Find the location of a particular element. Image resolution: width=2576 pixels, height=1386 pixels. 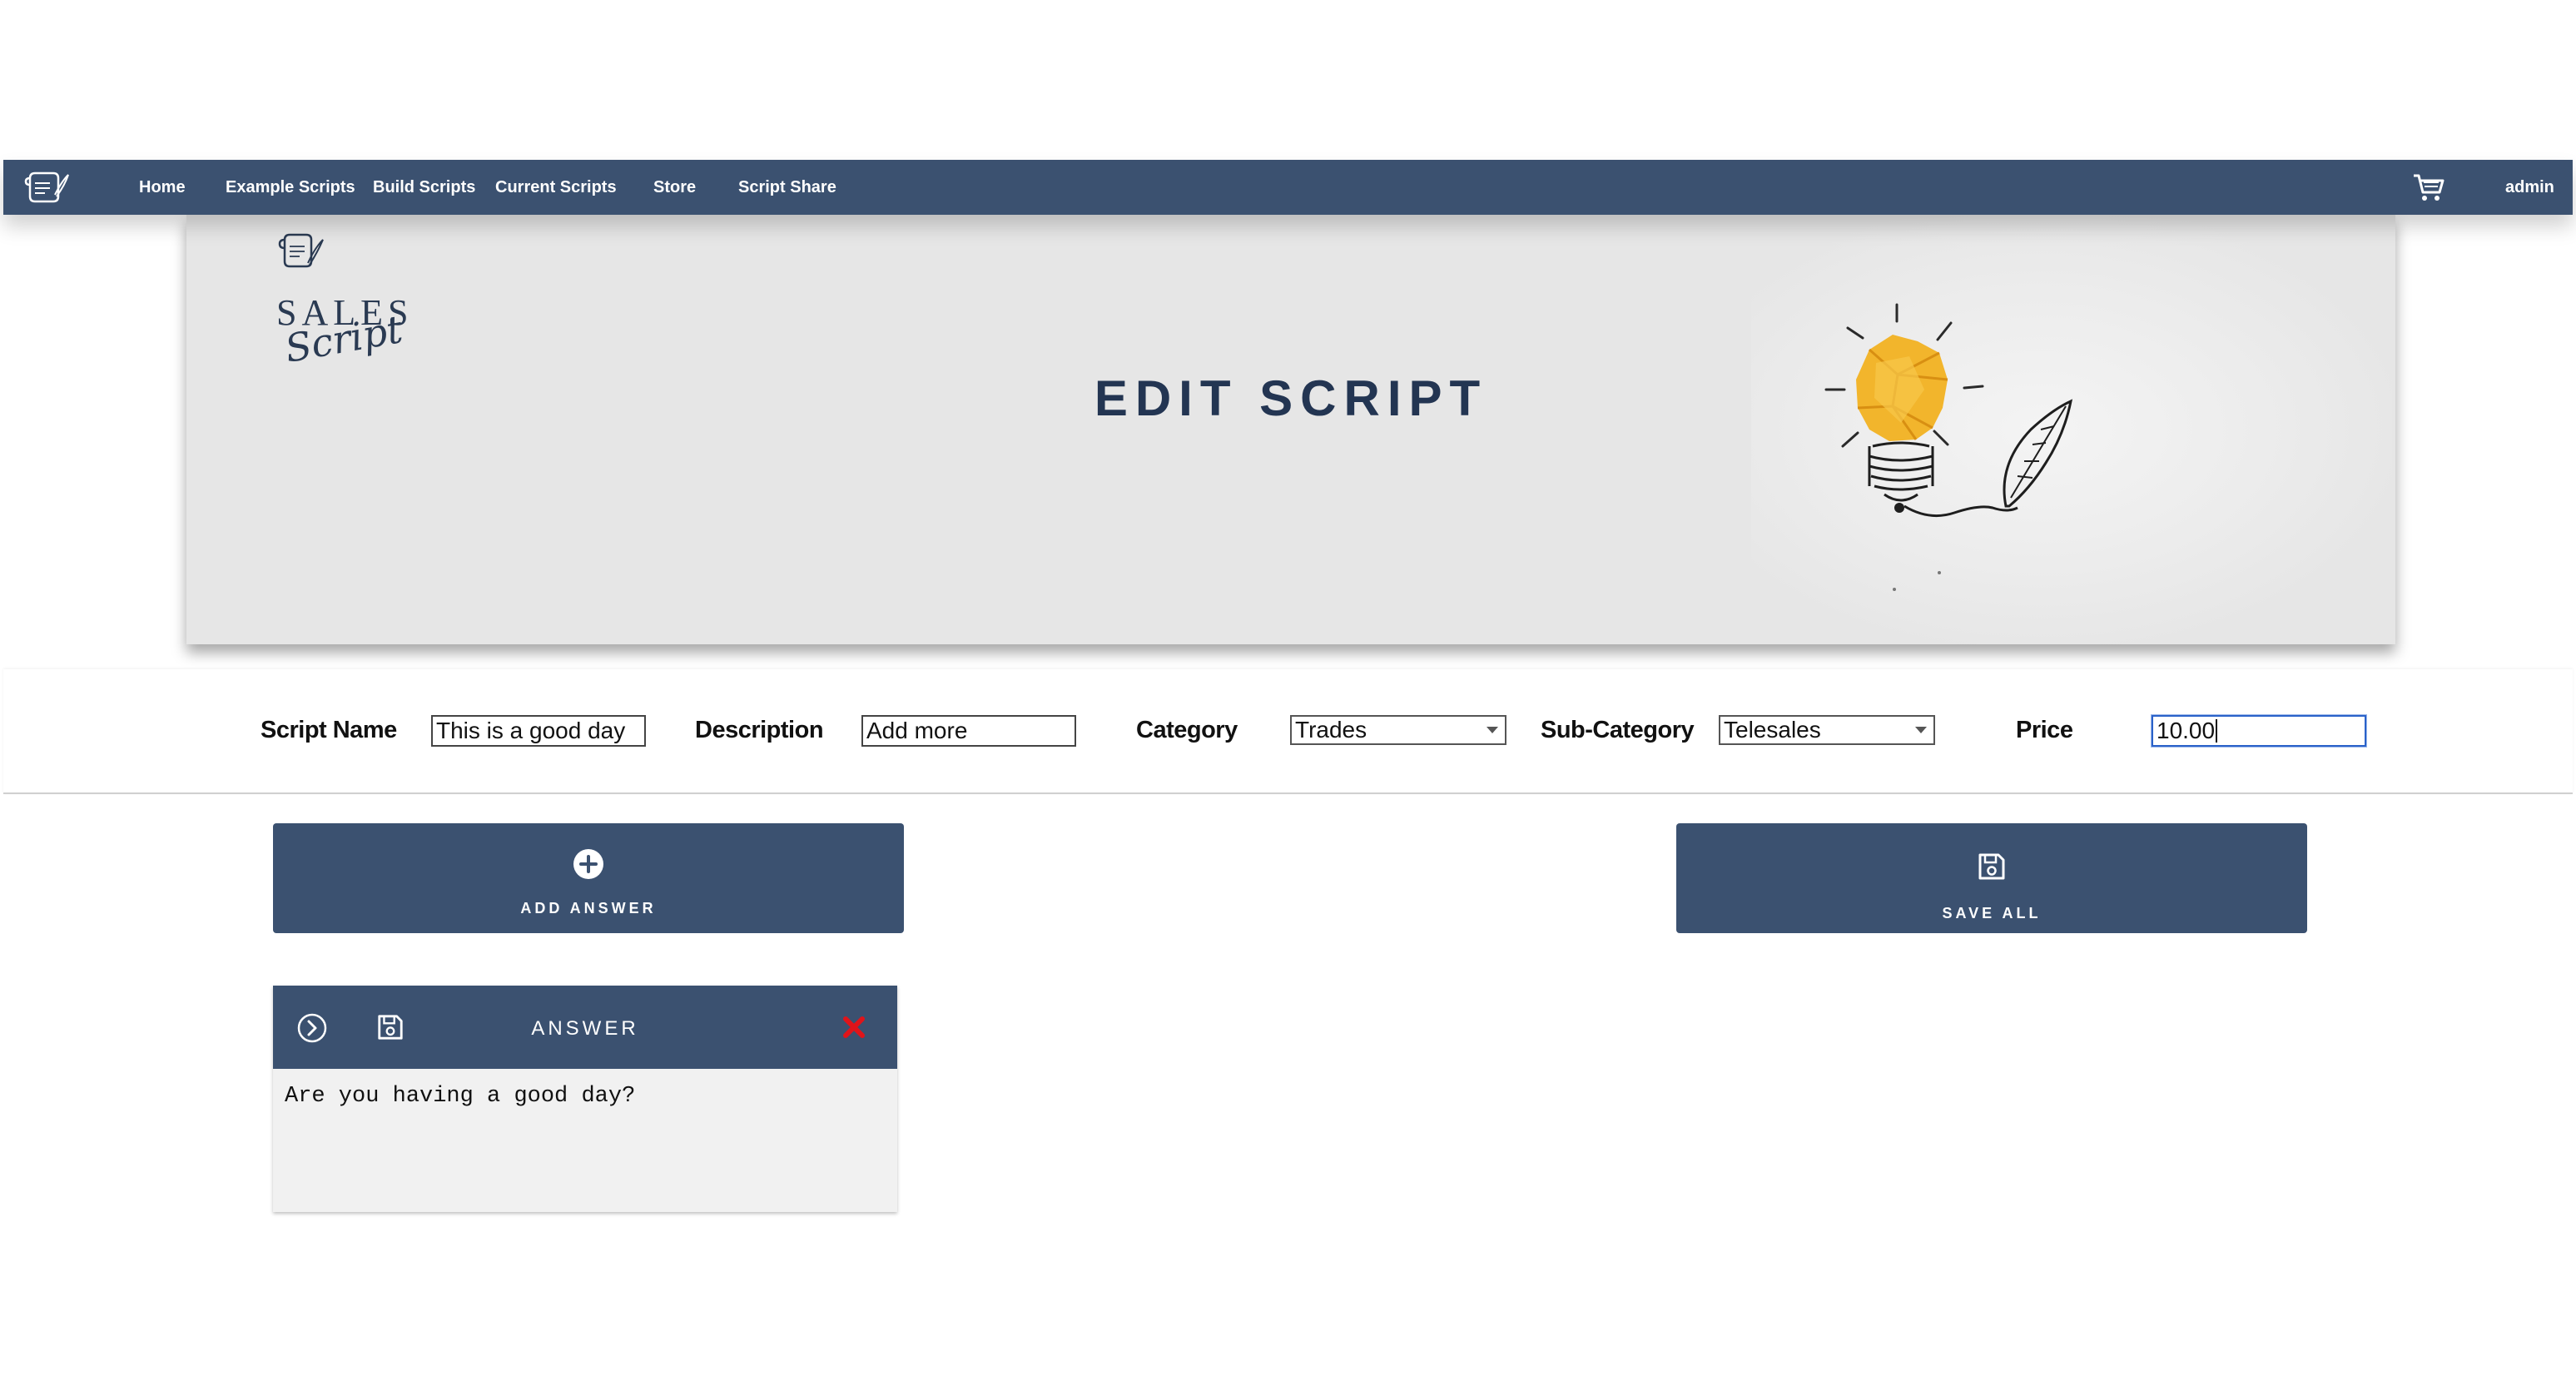

answer-card-title: ANSWER is located at coordinates (585, 1028).